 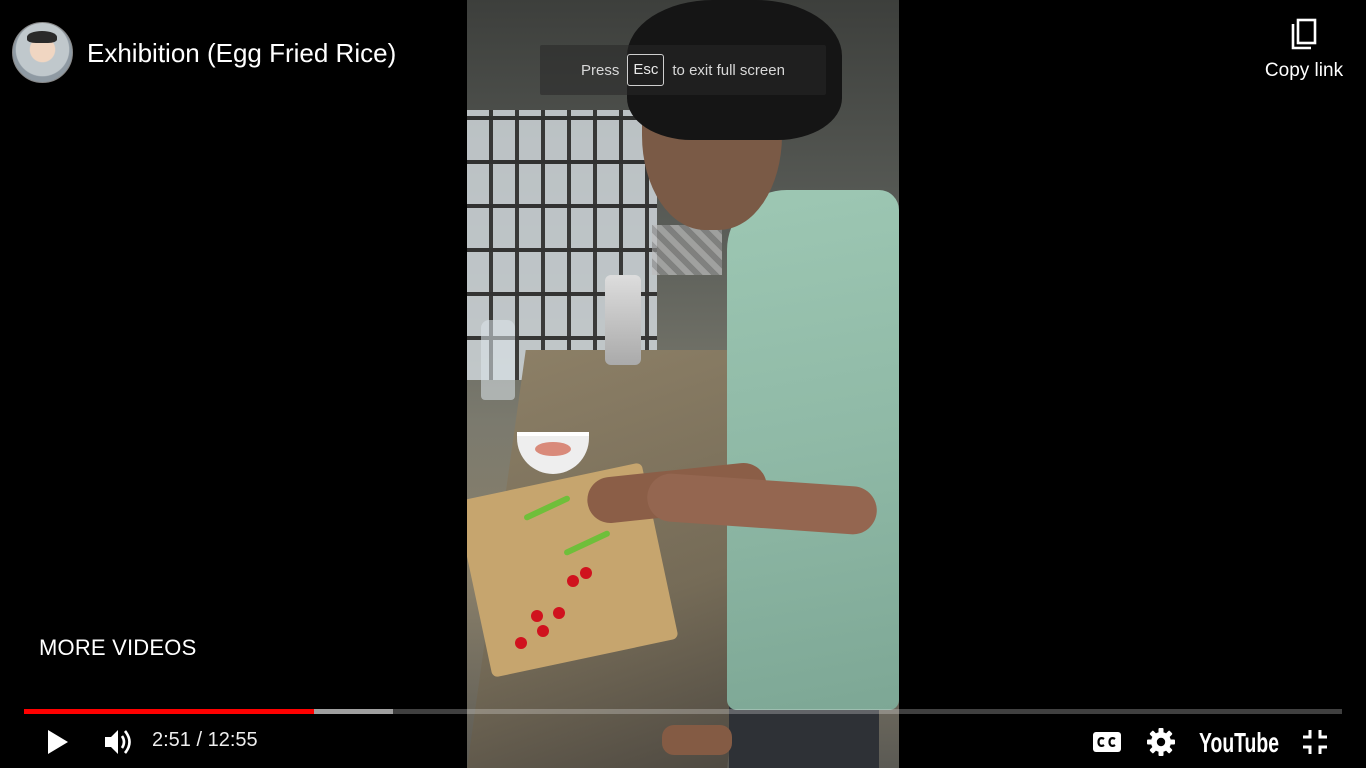 I want to click on channel-avatar, so click(x=42, y=52).